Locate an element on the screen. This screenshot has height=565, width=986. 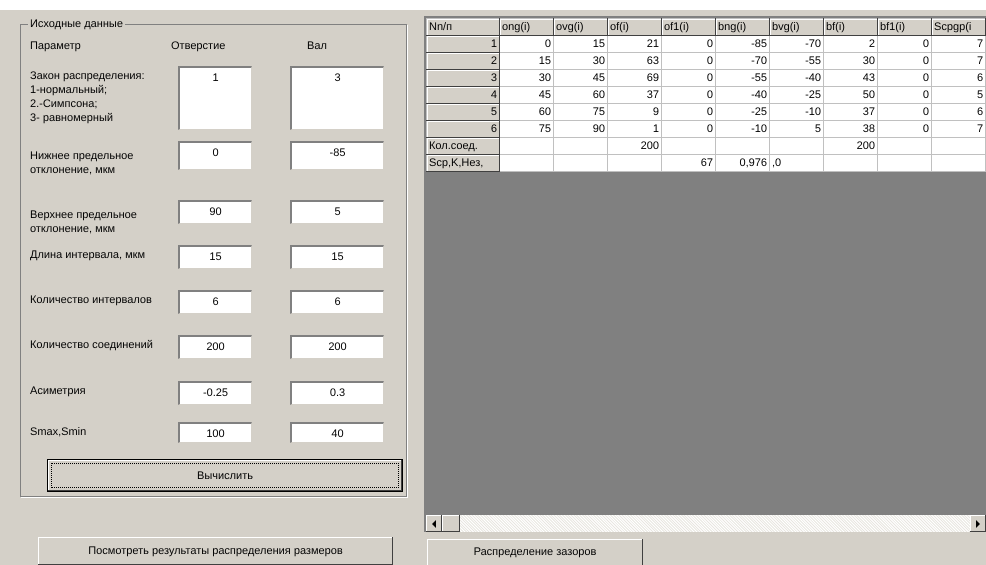
column-header: bf(i) is located at coordinates (851, 27).